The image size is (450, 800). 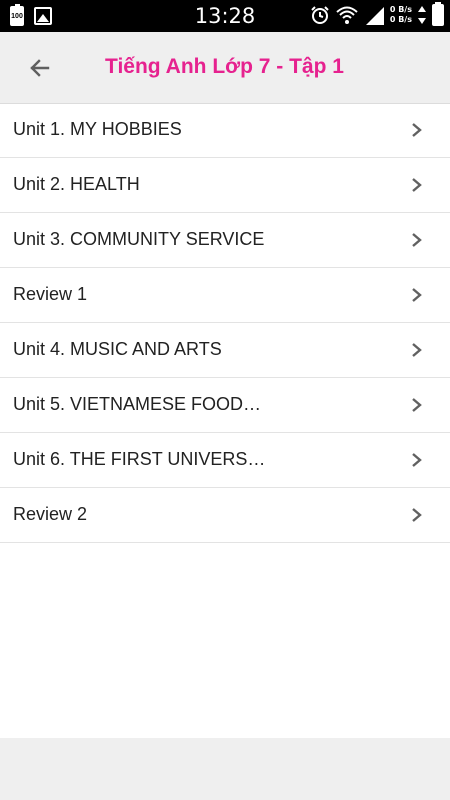 I want to click on page-title: Tiếng Anh Lớp 7 - Tập 1, so click(x=224, y=66).